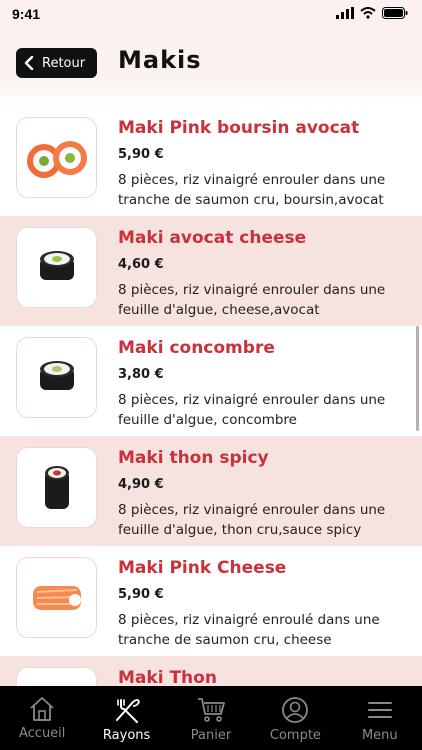  I want to click on product-description-line: tranche de saumon cru, cheese, so click(225, 640).